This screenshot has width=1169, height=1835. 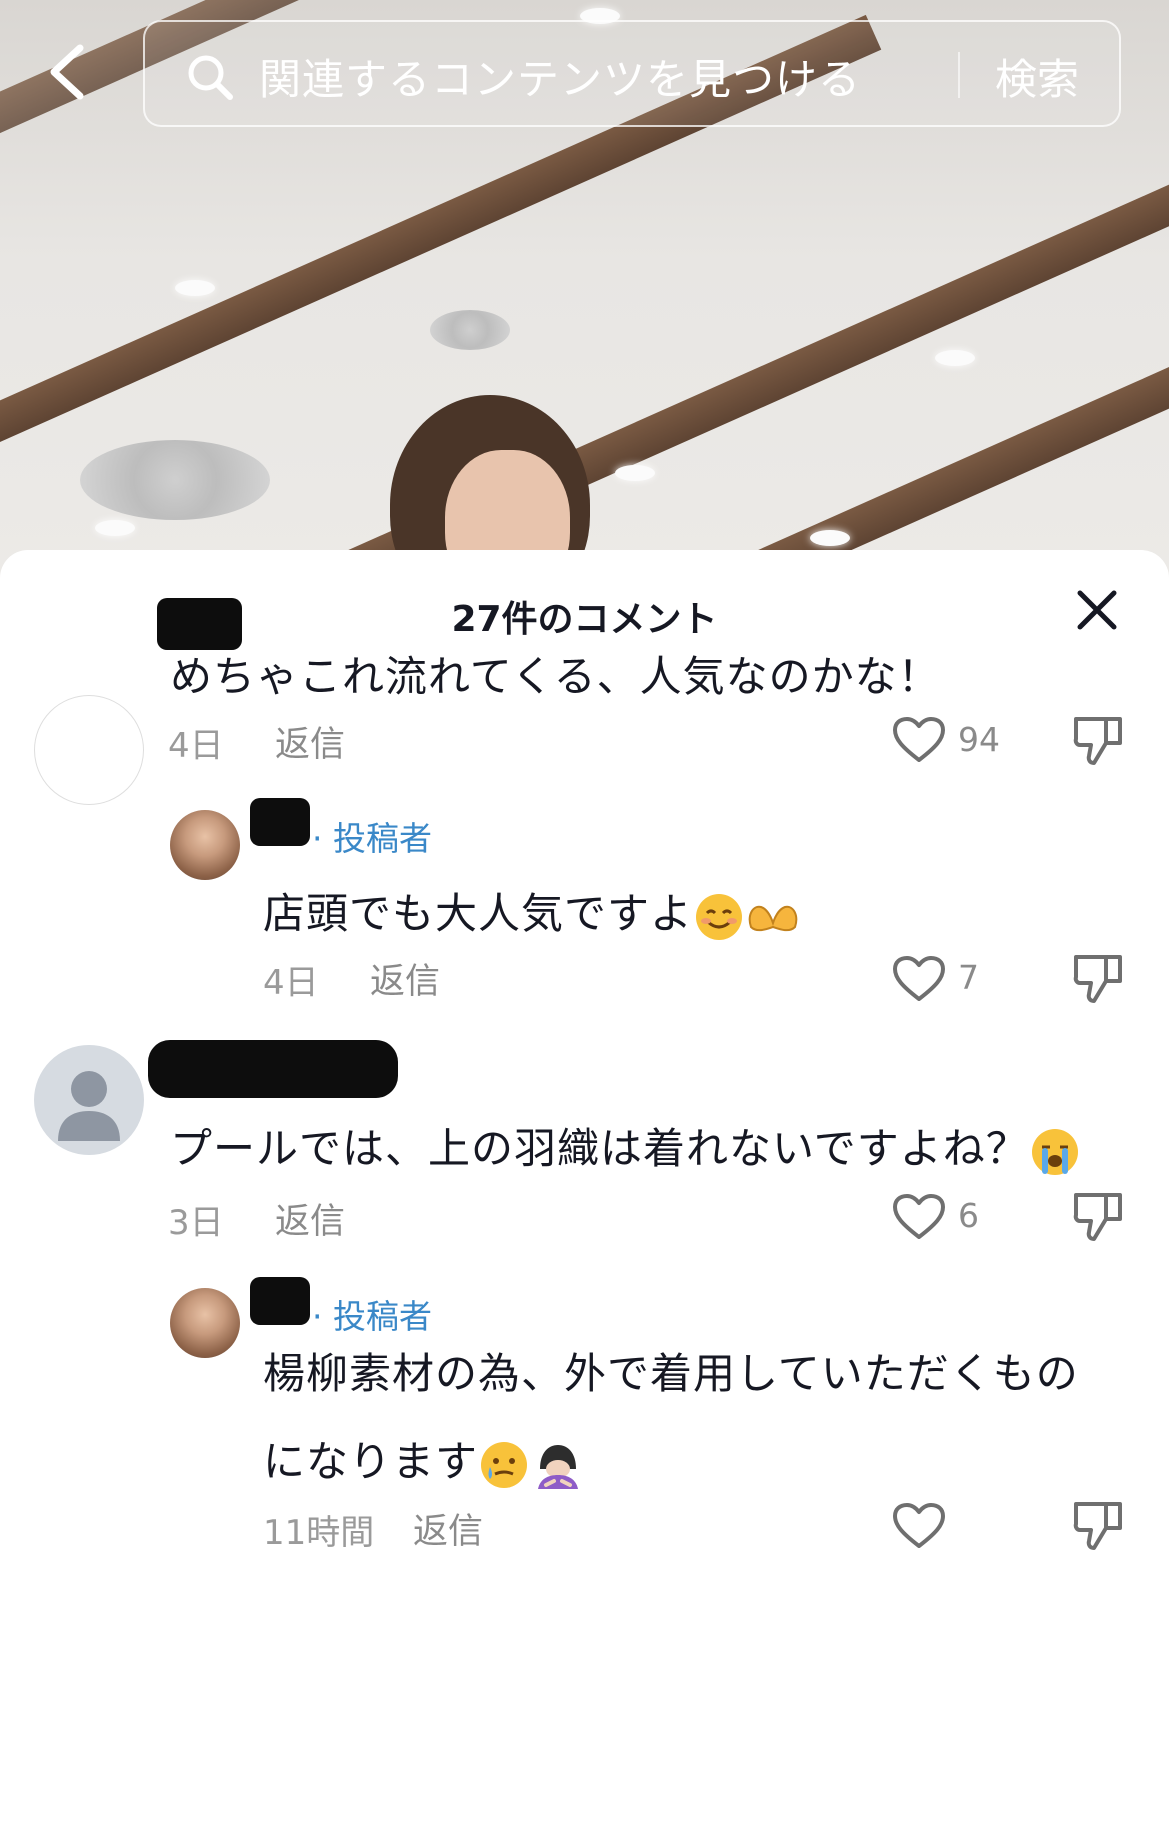 What do you see at coordinates (671, 1373) in the screenshot?
I see `reply-text-line1: 楊柳素材の為、外で着用していただくもの` at bounding box center [671, 1373].